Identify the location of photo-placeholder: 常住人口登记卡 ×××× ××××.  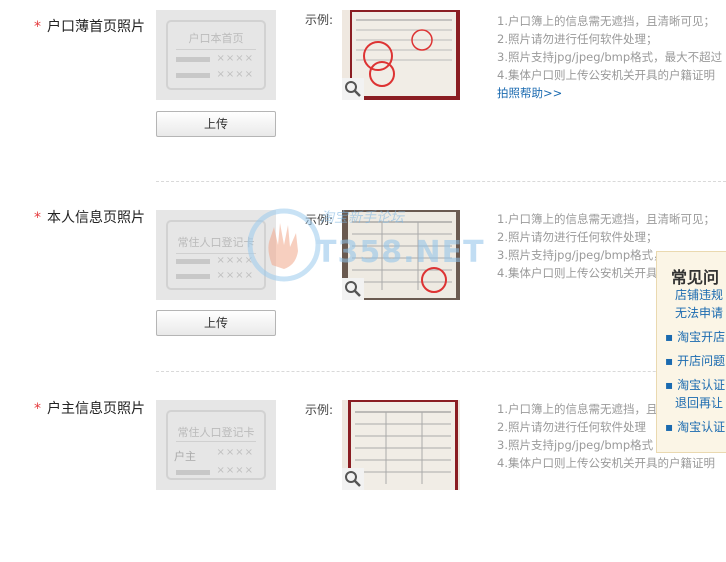
(216, 255).